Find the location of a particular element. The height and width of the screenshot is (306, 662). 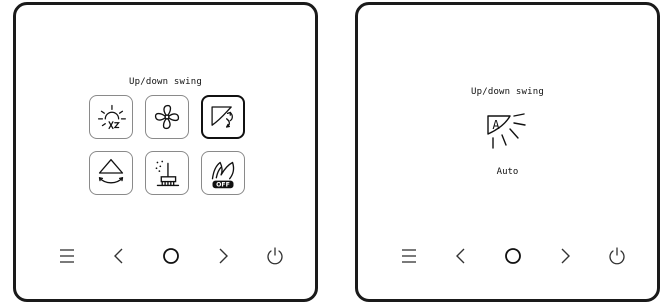

left-nav-bar is located at coordinates (165, 256).